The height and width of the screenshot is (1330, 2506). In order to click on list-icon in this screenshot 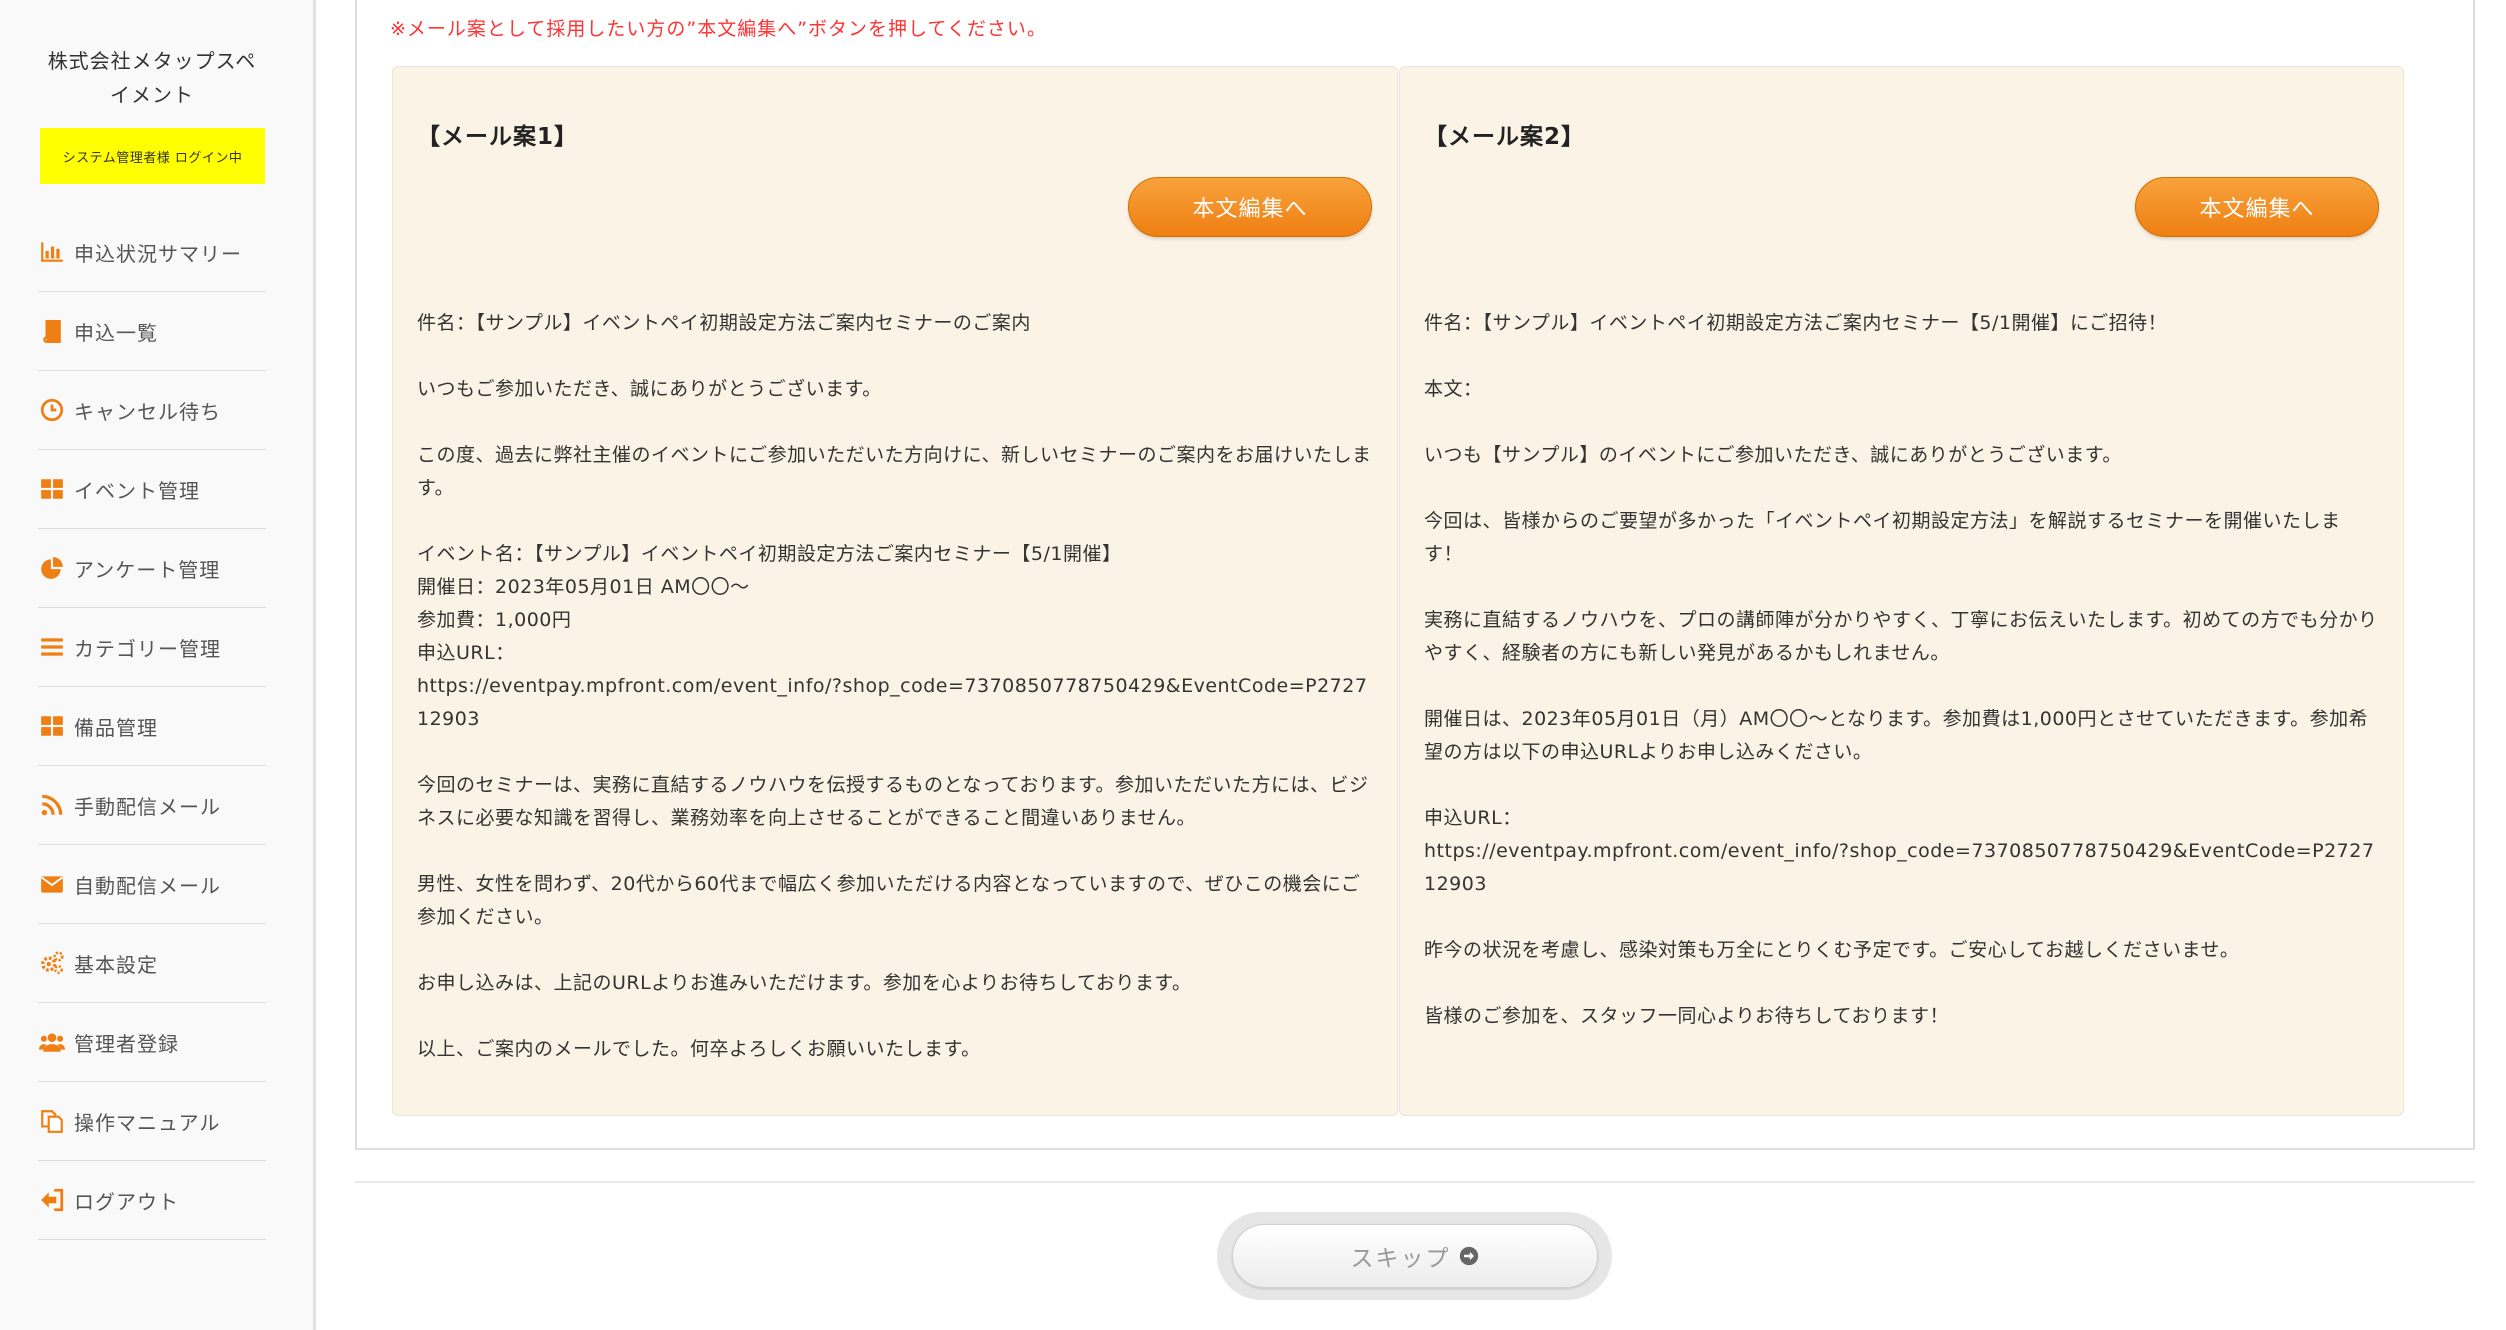, I will do `click(52, 647)`.